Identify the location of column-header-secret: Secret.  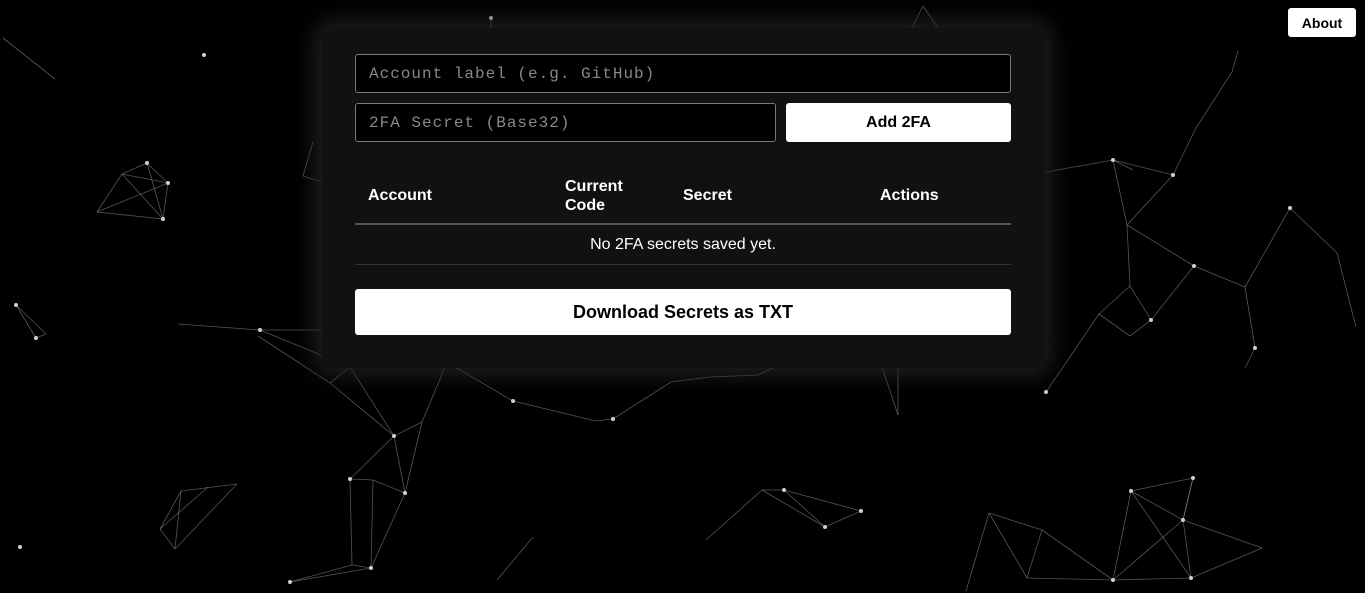
(768, 196).